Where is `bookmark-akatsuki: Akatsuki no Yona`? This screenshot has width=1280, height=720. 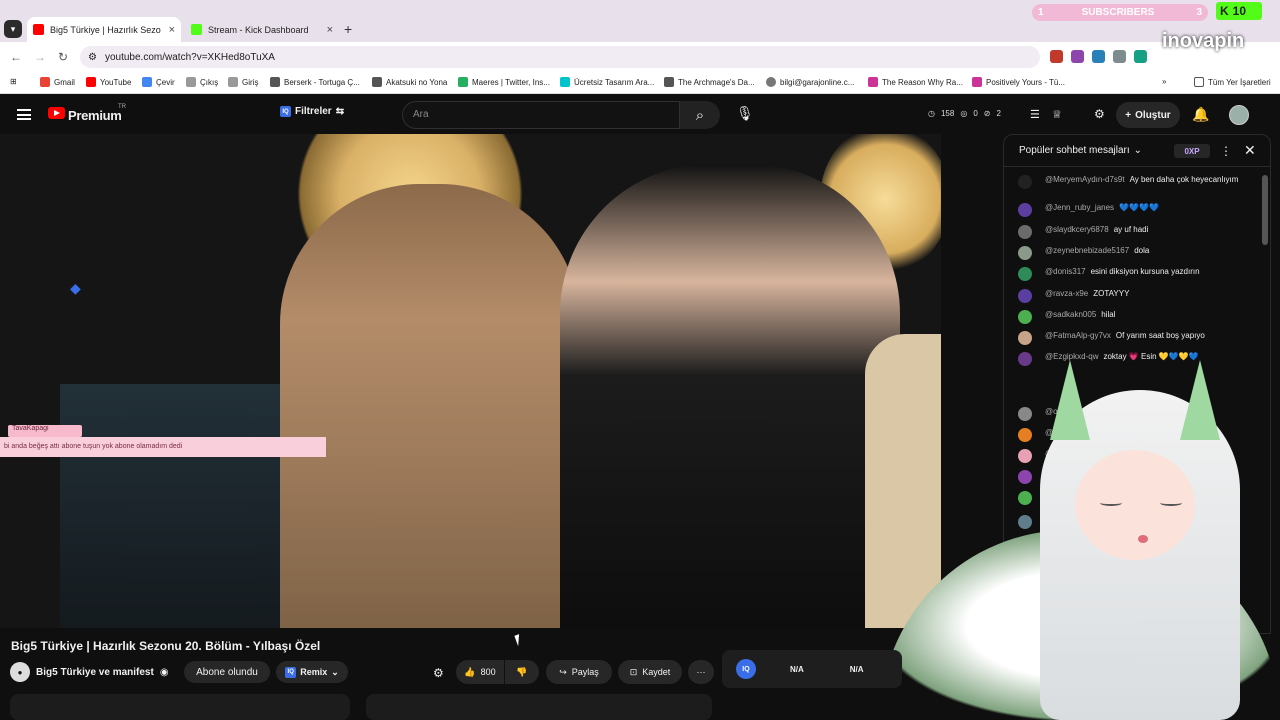 bookmark-akatsuki: Akatsuki no Yona is located at coordinates (409, 82).